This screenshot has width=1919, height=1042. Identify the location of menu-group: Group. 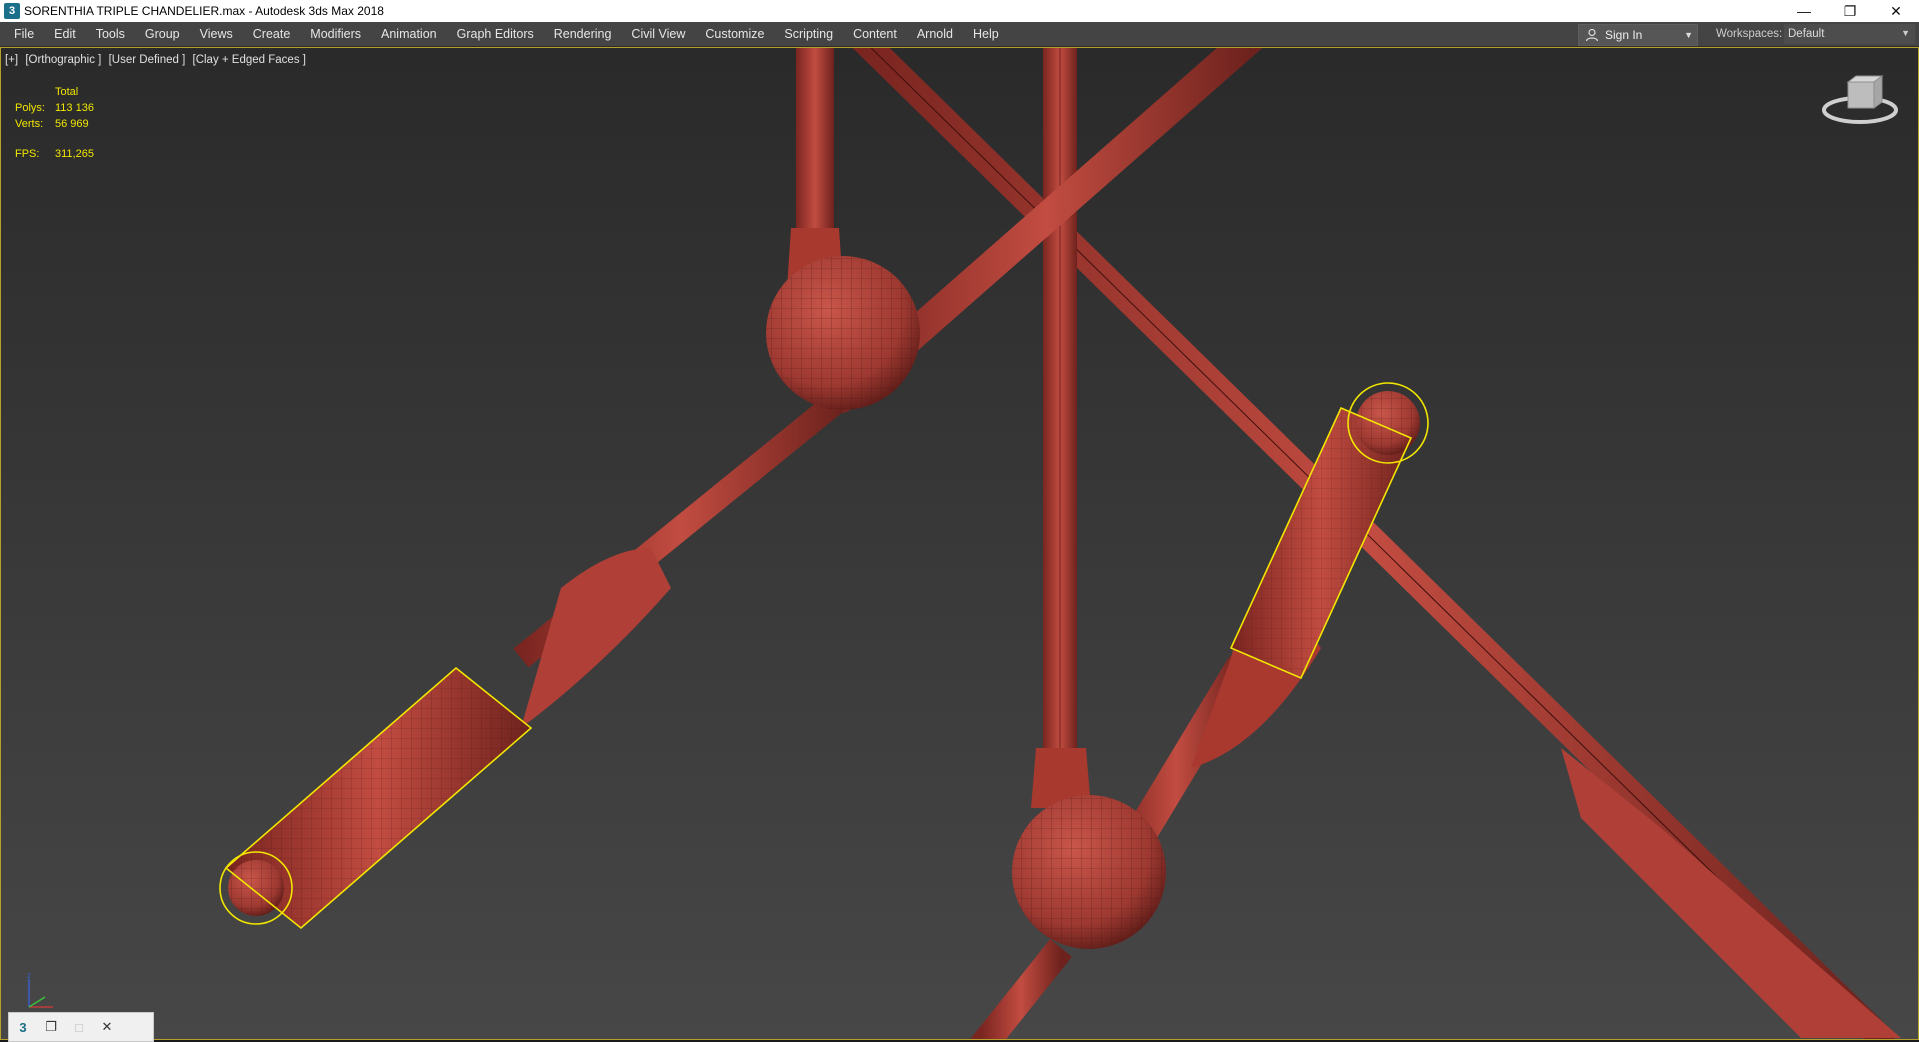
(162, 34).